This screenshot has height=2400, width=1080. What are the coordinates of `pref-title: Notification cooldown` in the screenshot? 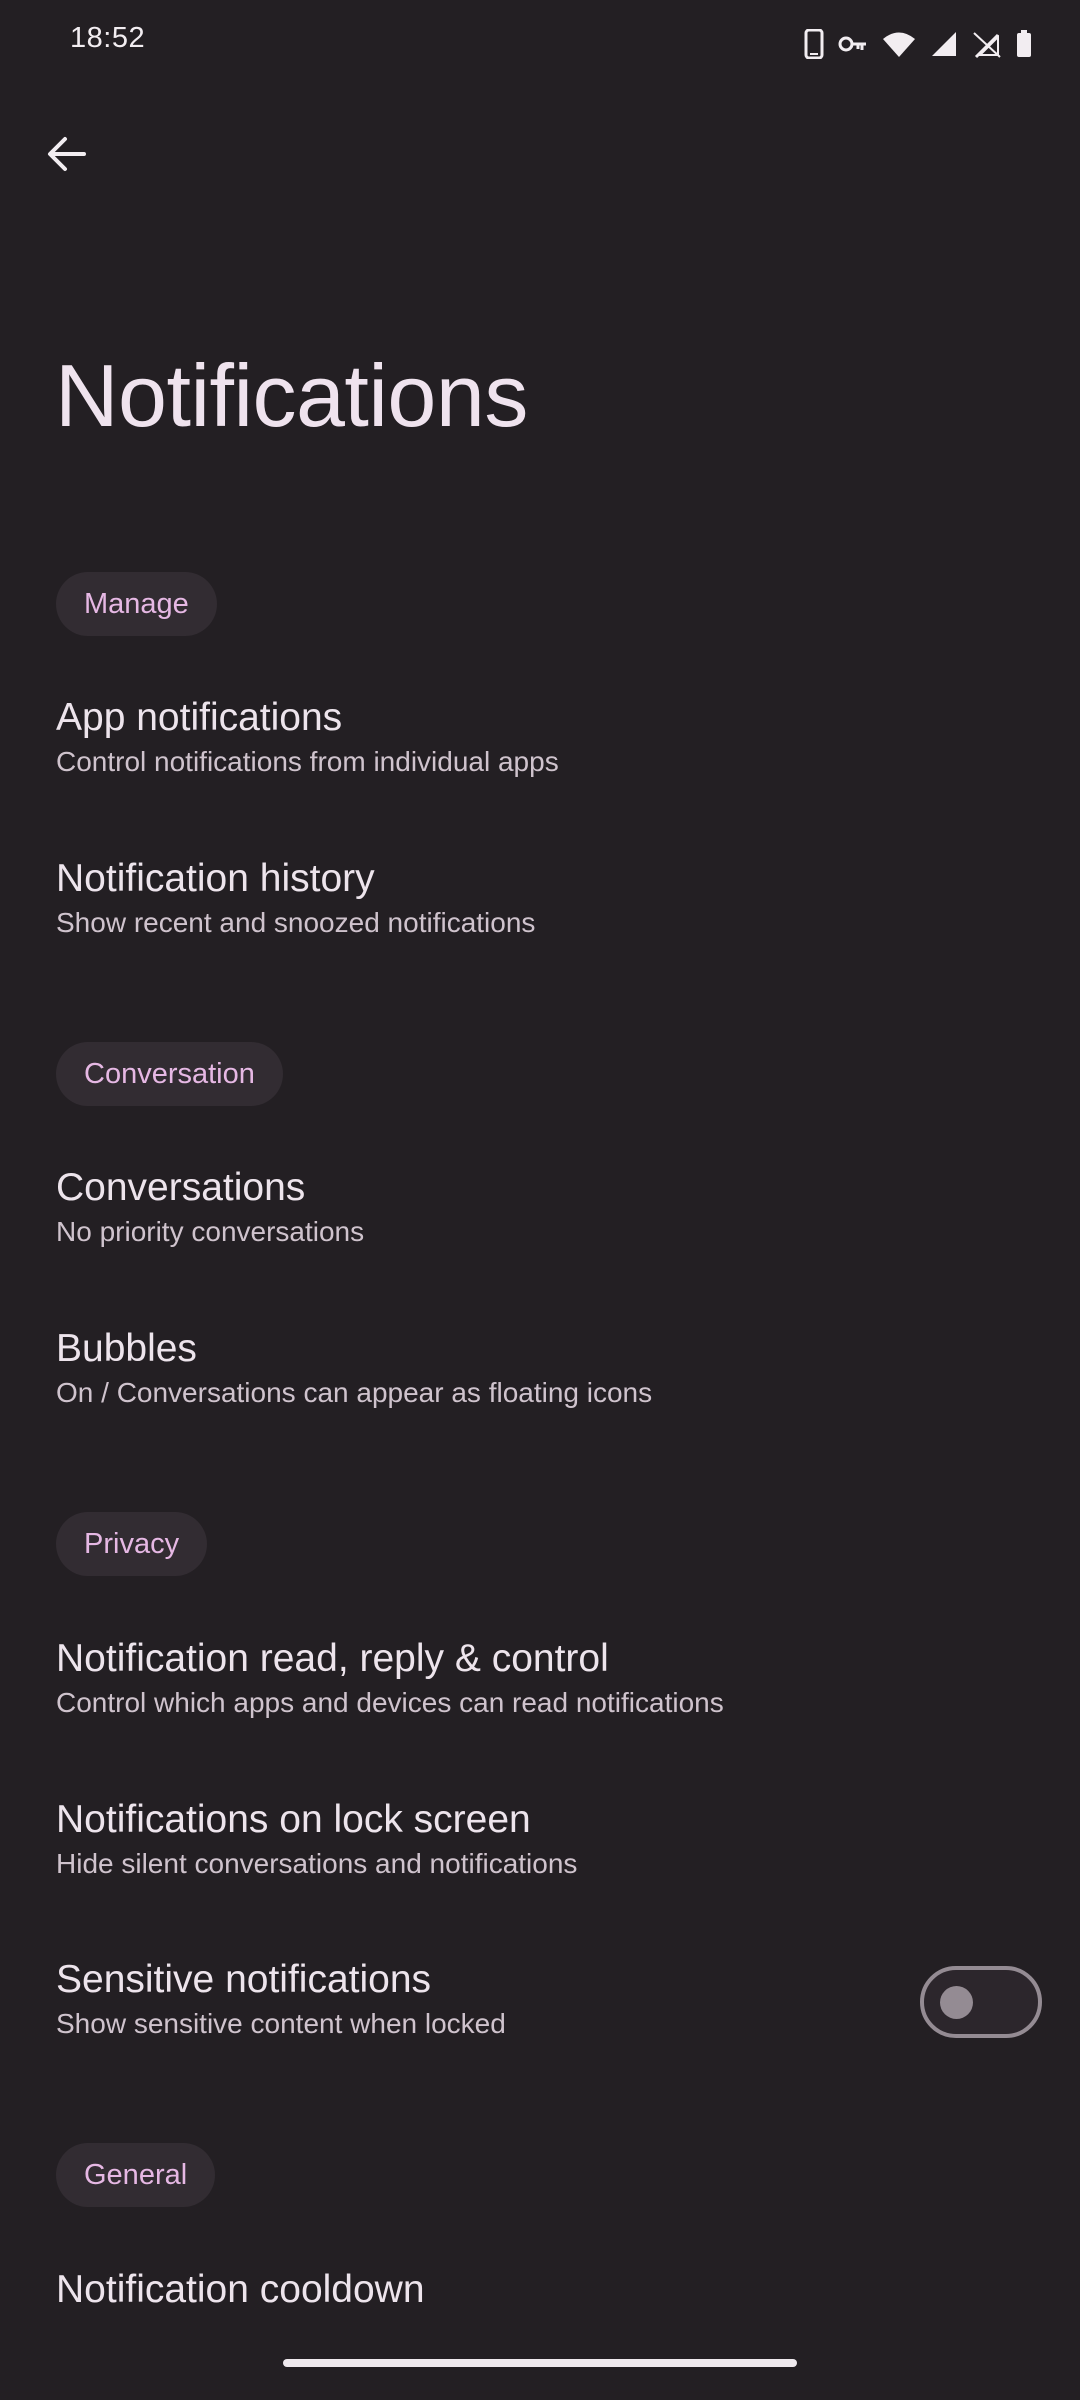 It's located at (240, 2289).